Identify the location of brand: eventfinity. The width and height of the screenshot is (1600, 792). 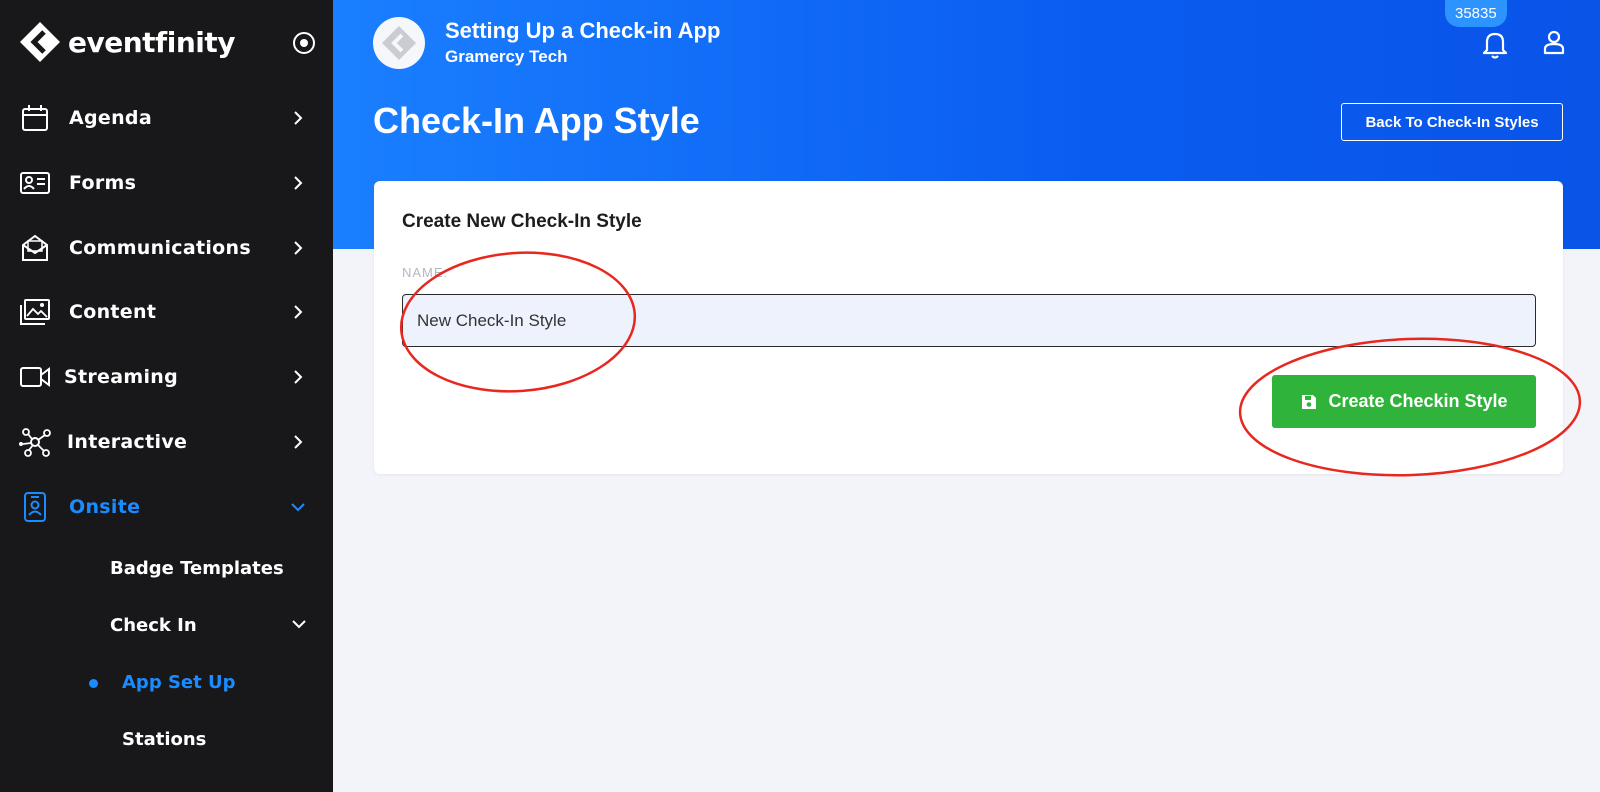
(127, 42).